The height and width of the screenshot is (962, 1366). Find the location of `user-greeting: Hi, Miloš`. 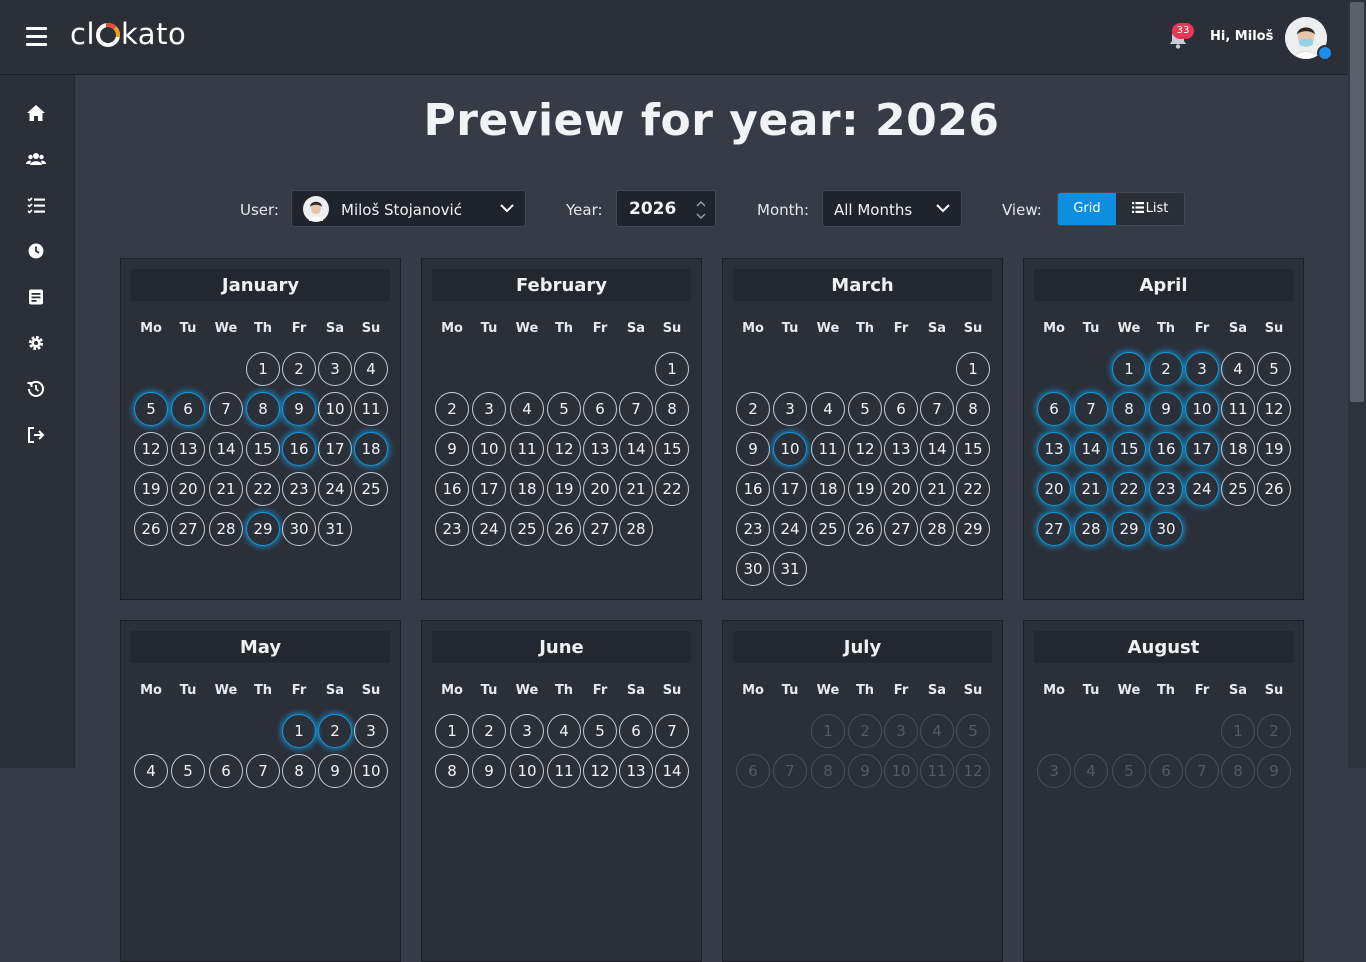

user-greeting: Hi, Miloš is located at coordinates (1241, 36).